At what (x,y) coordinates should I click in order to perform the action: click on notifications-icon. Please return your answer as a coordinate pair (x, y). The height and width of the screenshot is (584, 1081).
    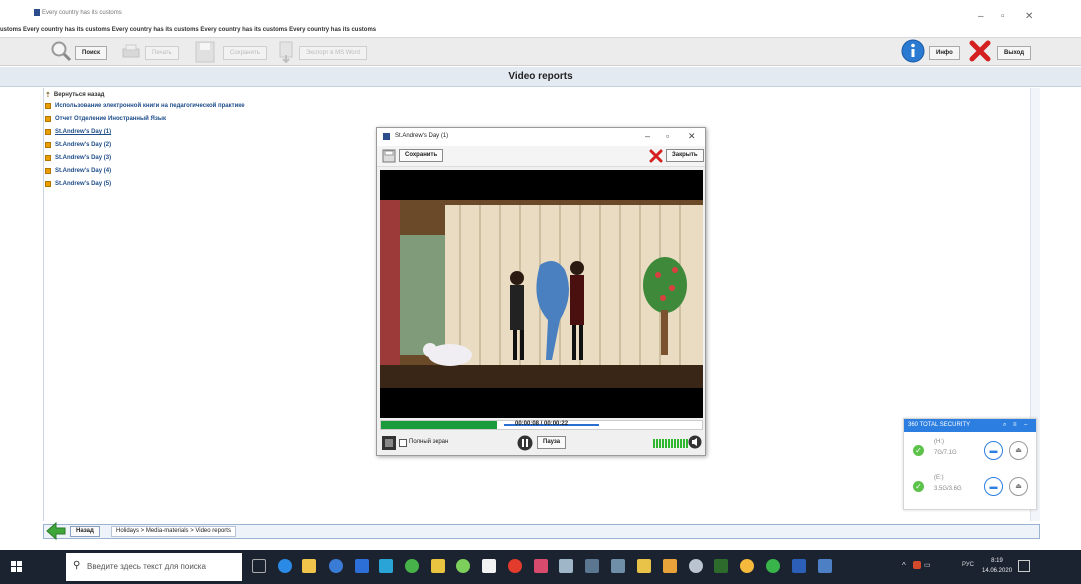
    Looking at the image, I should click on (1024, 566).